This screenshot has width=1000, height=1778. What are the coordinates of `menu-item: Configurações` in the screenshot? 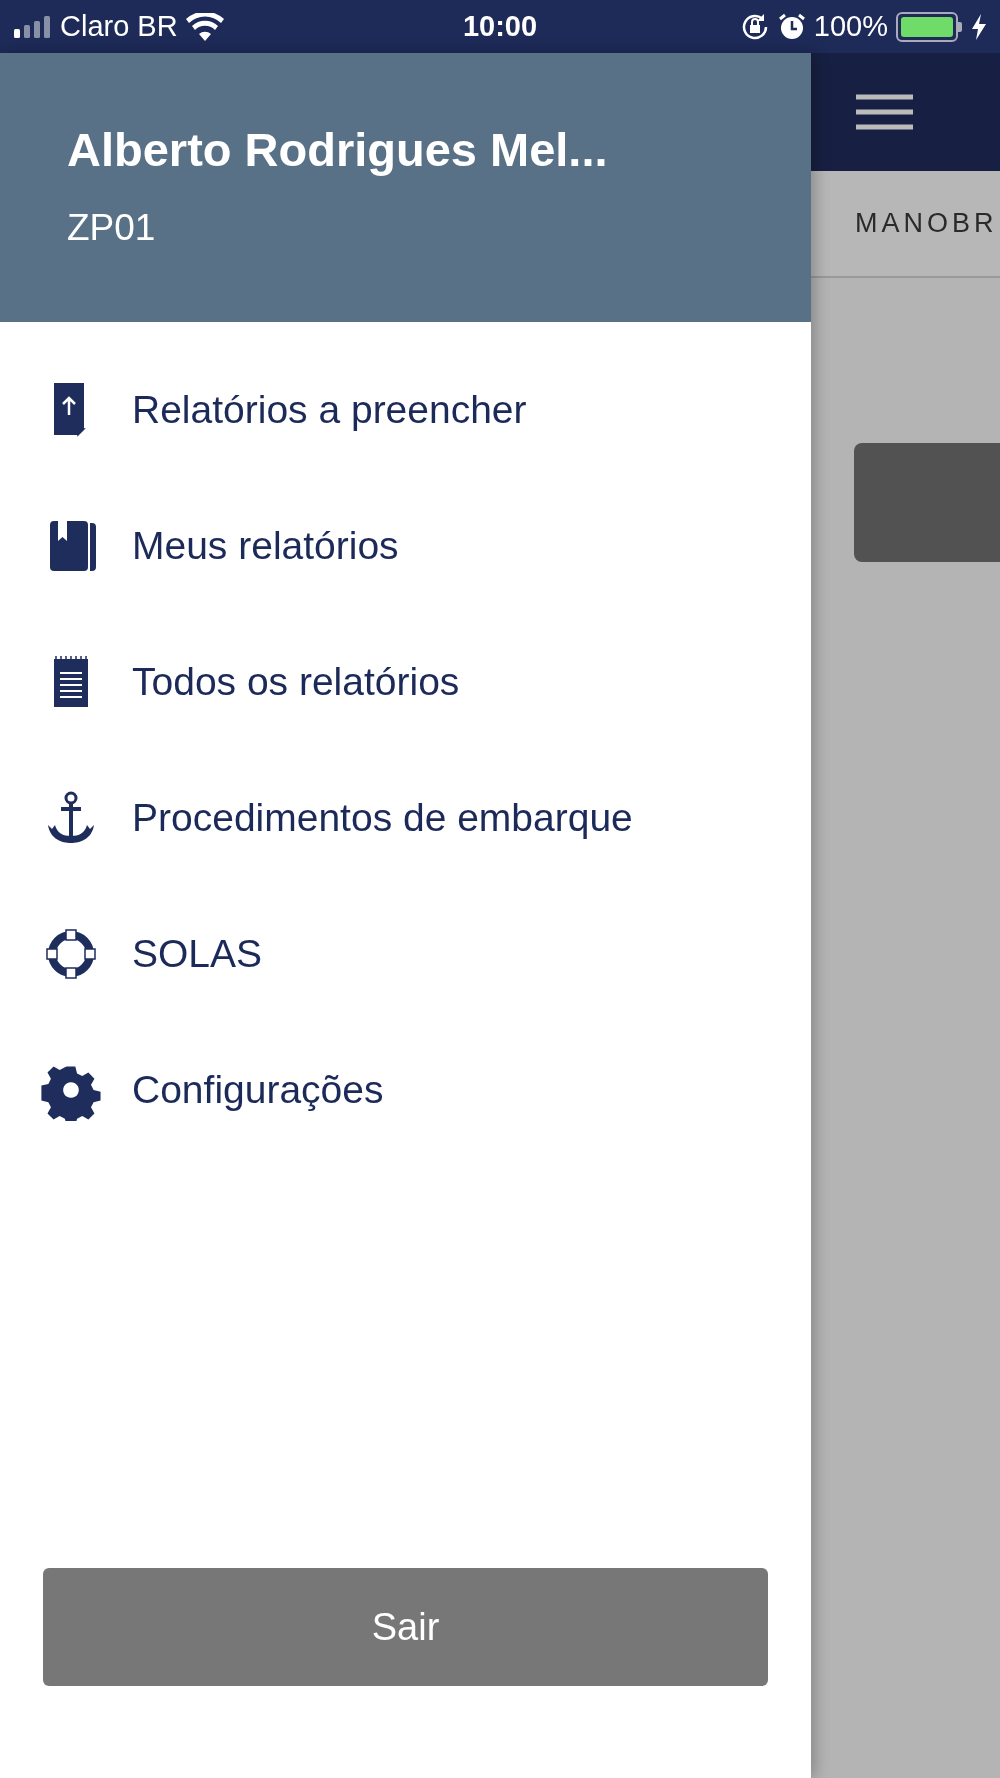 It's located at (258, 1090).